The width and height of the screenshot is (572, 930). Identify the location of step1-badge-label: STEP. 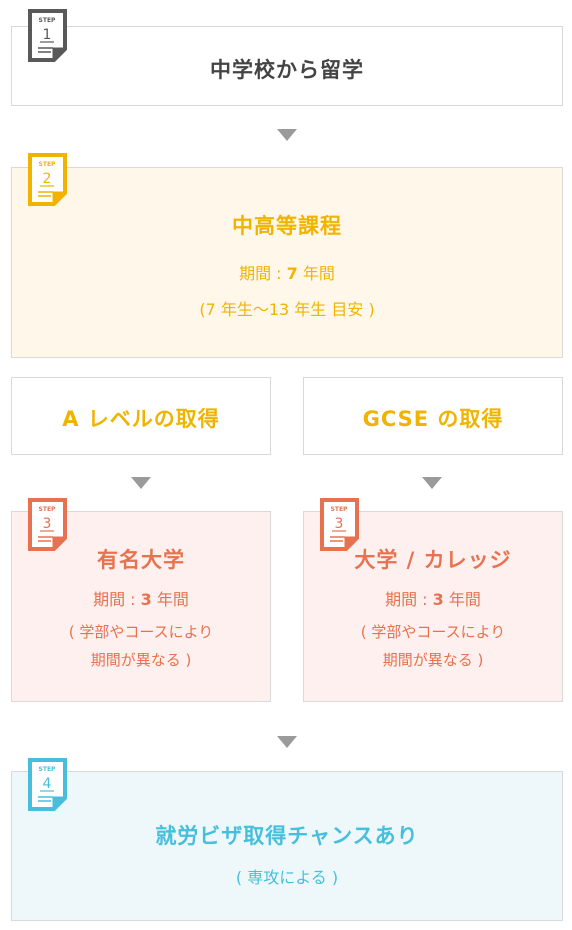
(48, 20).